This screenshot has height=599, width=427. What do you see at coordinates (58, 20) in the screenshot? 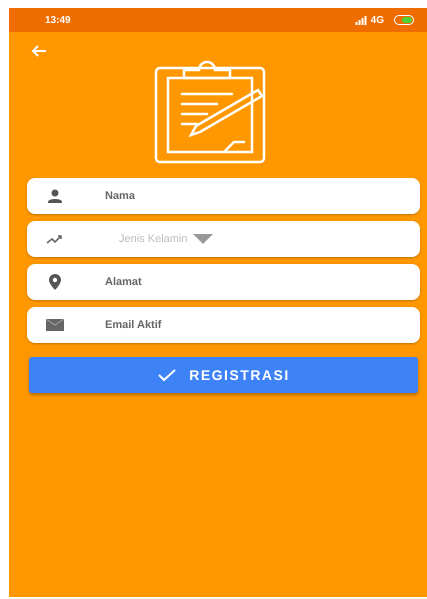
I see `status-time: 13:49` at bounding box center [58, 20].